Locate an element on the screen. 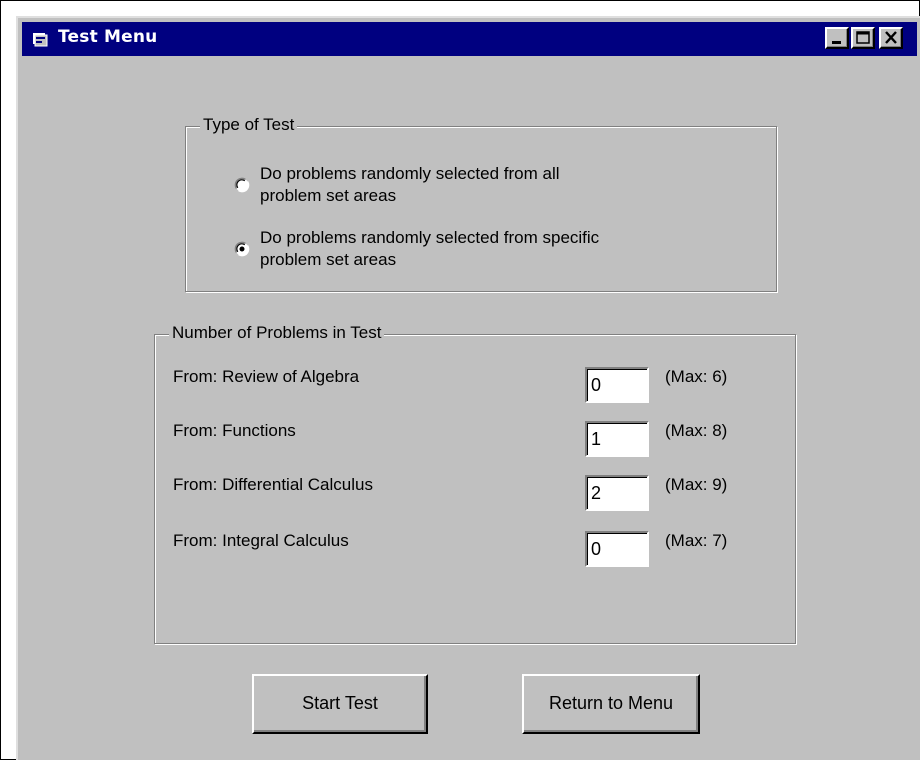 The image size is (920, 760). max-label: (Max: 9) is located at coordinates (696, 484).